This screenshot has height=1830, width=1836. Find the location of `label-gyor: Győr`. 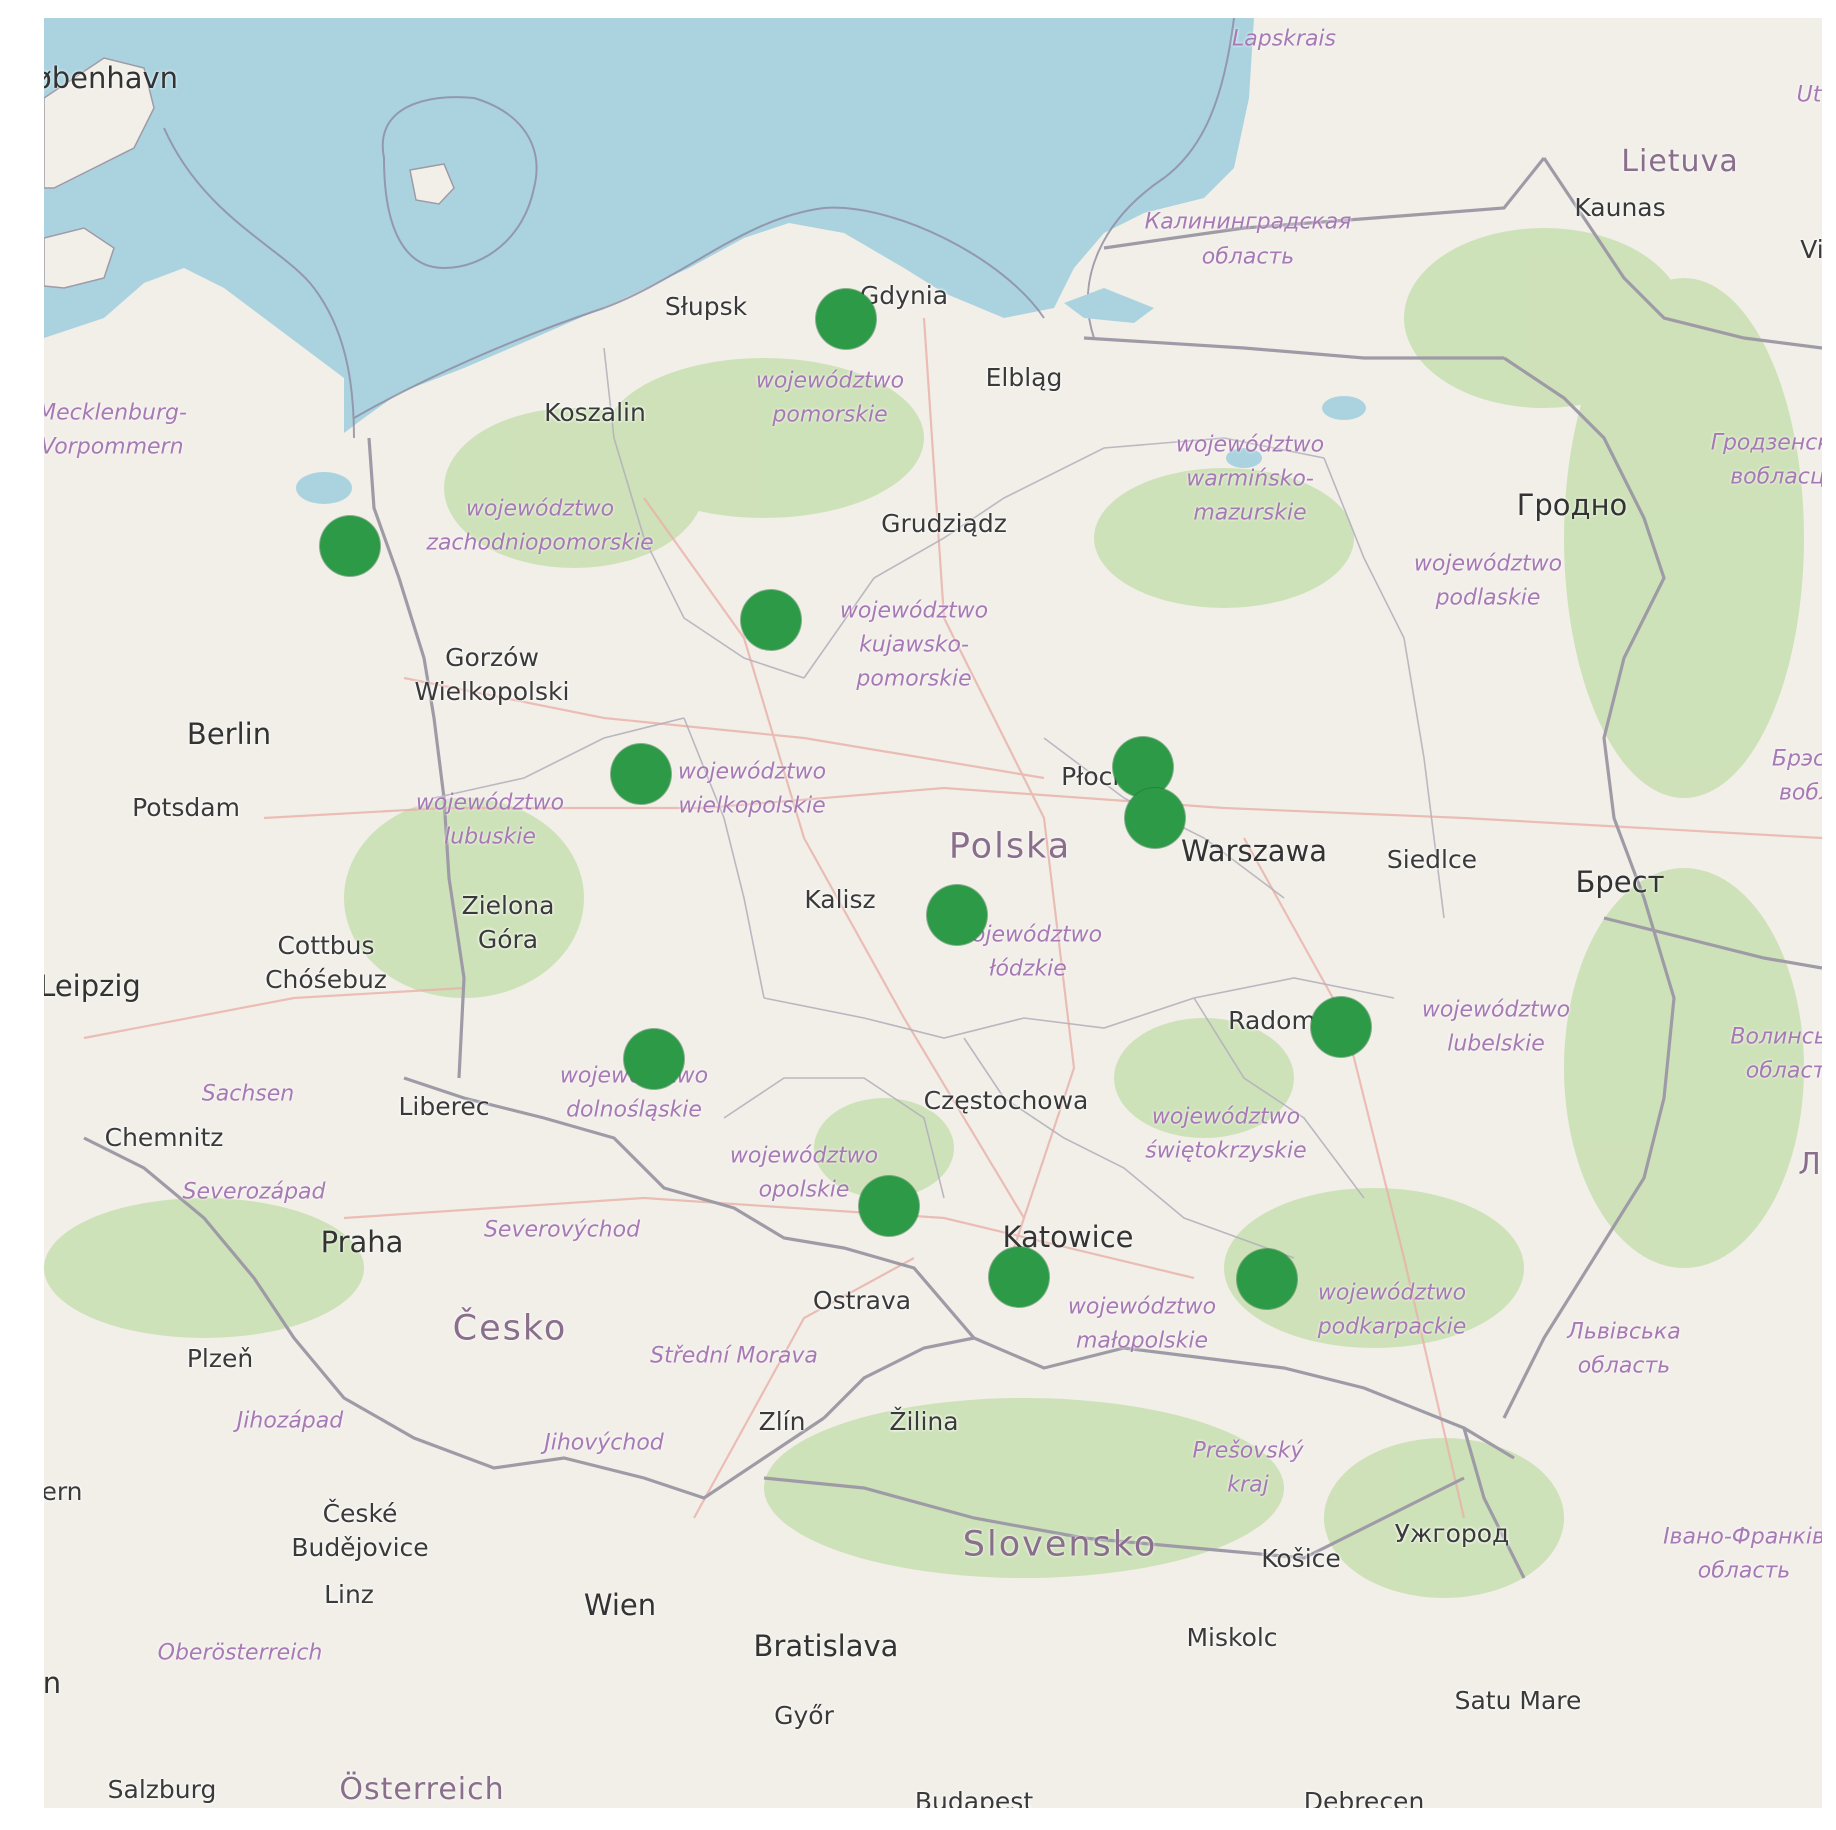

label-gyor: Győr is located at coordinates (804, 1715).